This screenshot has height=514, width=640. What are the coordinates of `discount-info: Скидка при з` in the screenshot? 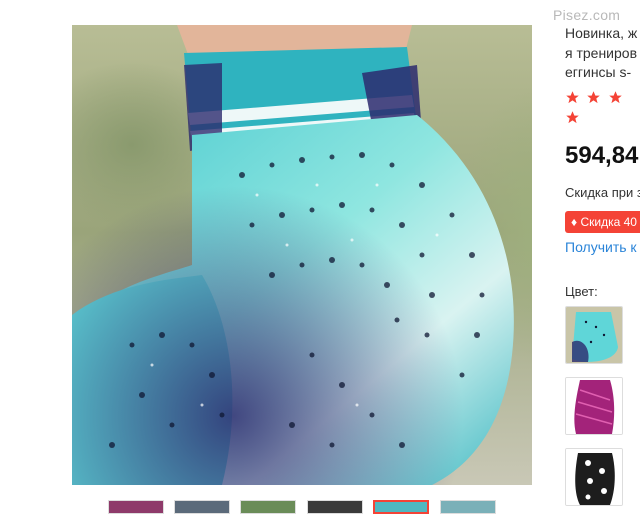 It's located at (602, 192).